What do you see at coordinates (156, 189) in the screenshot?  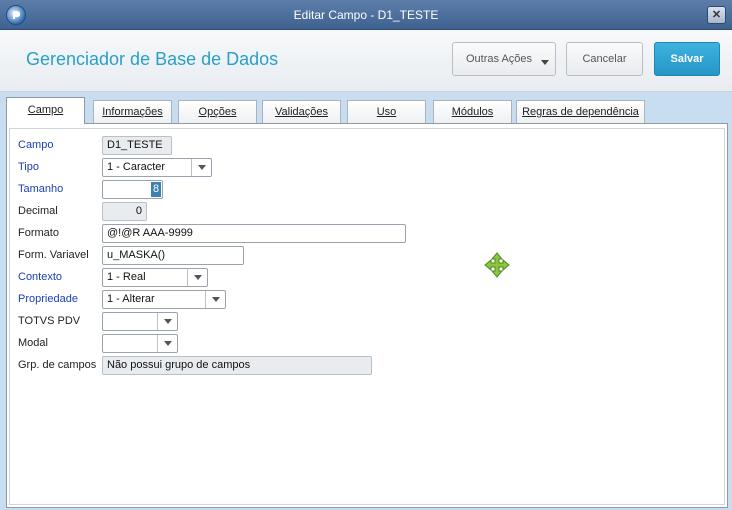 I see `tamanho-value: 8` at bounding box center [156, 189].